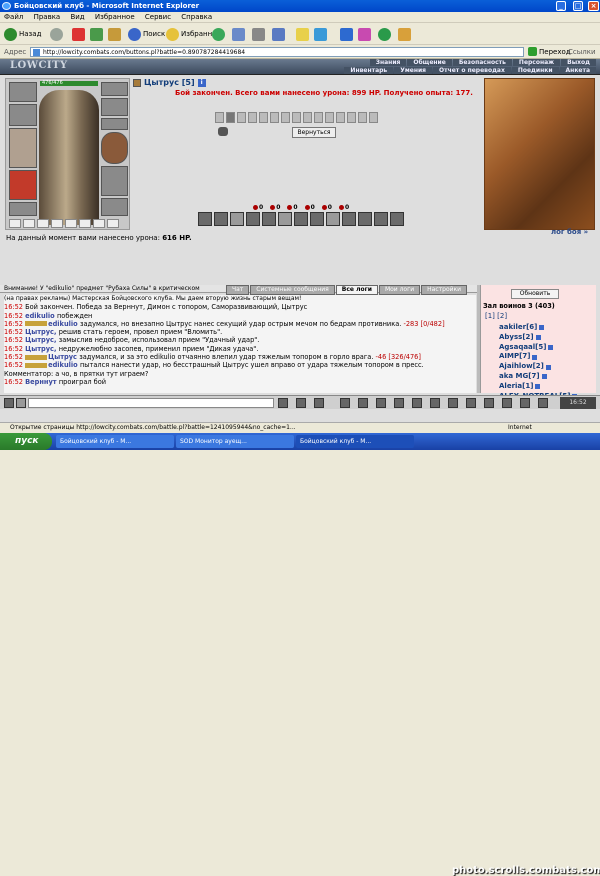 The width and height of the screenshot is (600, 876). Describe the element at coordinates (482, 62) in the screenshot. I see `nav-security: Безопасность` at that location.